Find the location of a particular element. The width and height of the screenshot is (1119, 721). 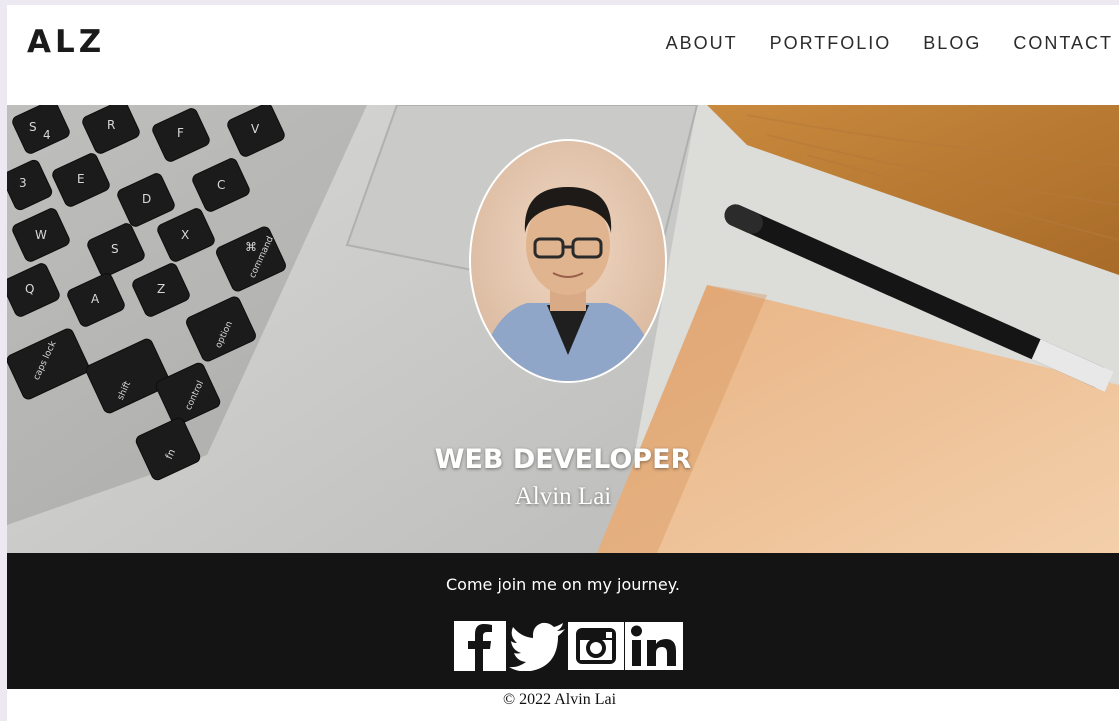

site-logo: ALZ is located at coordinates (66, 42).